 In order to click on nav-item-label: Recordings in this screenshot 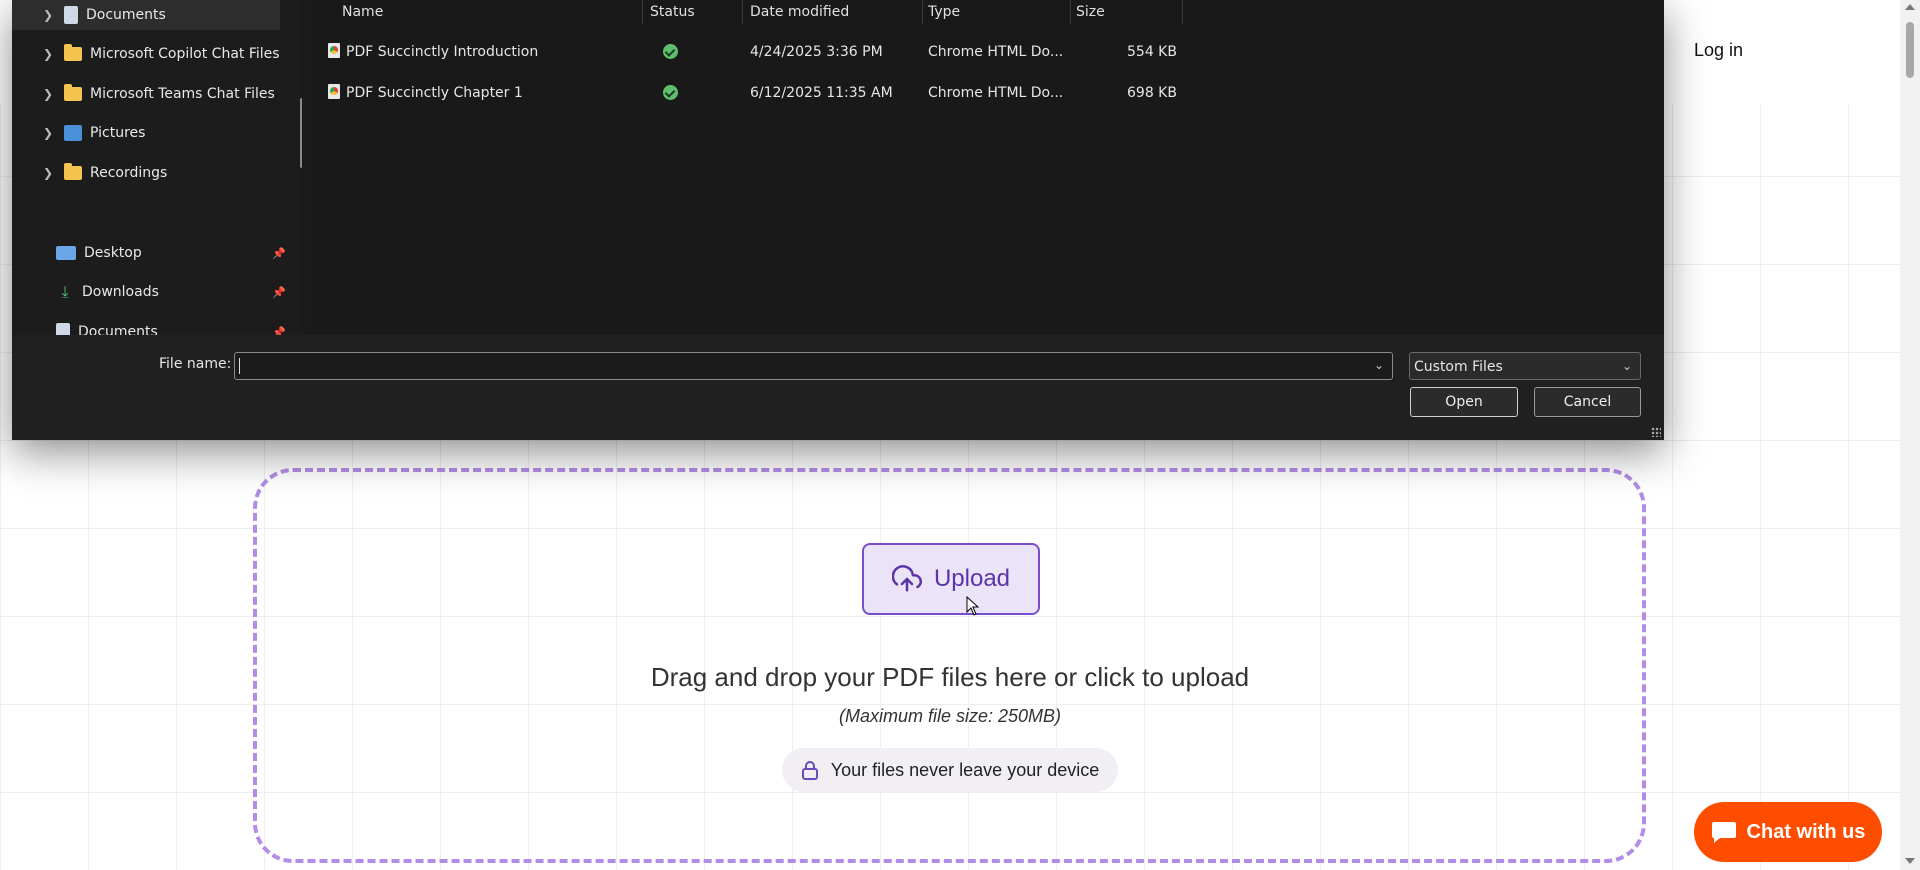, I will do `click(129, 173)`.